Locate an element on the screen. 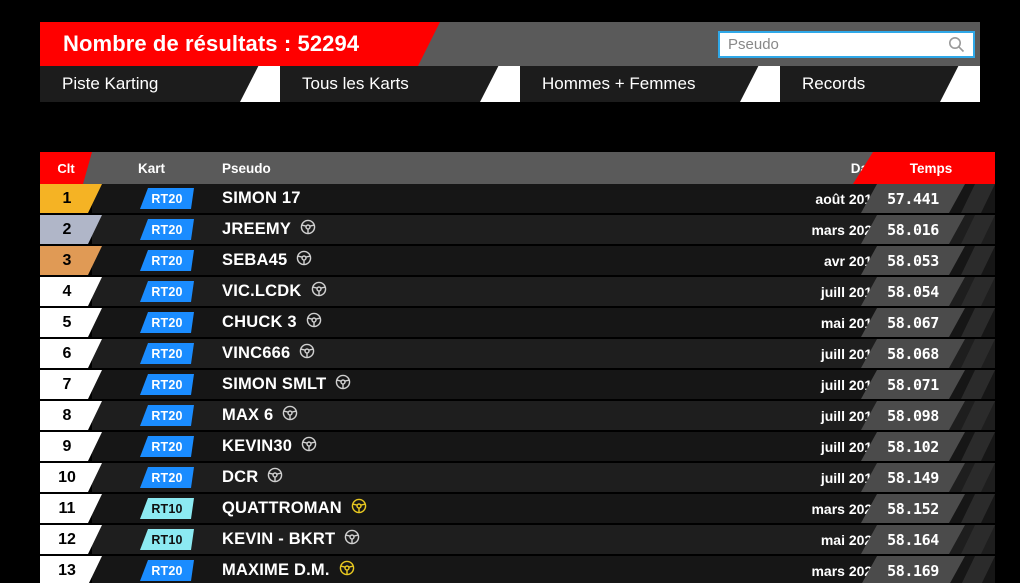 The height and width of the screenshot is (583, 1020). search-box is located at coordinates (846, 44).